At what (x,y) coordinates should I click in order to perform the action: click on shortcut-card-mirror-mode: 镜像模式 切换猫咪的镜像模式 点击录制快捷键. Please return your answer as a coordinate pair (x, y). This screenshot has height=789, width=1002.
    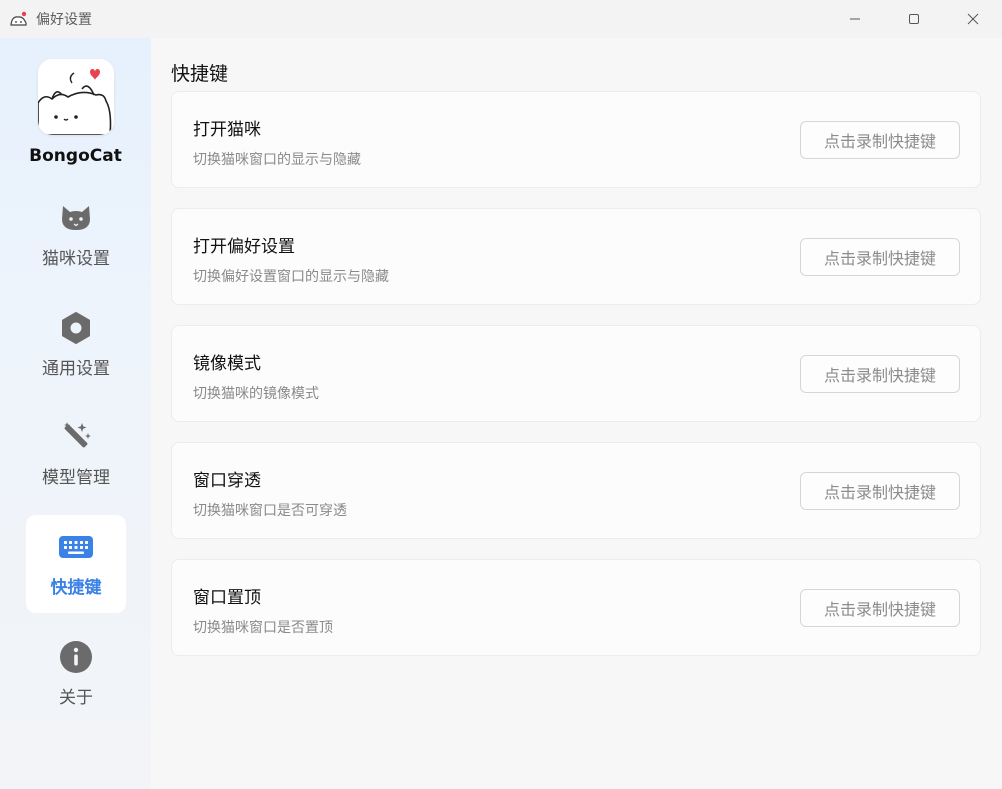
    Looking at the image, I should click on (576, 373).